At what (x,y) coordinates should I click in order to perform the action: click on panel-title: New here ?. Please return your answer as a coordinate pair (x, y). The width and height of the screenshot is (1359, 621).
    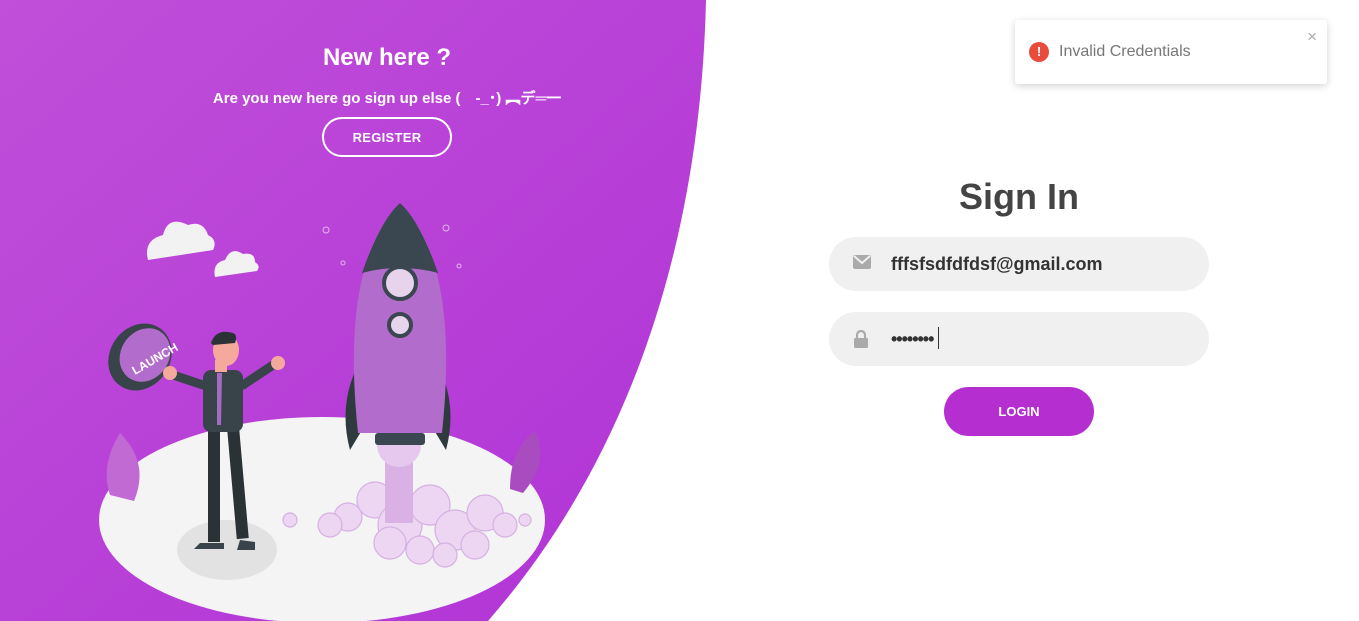
    Looking at the image, I should click on (387, 57).